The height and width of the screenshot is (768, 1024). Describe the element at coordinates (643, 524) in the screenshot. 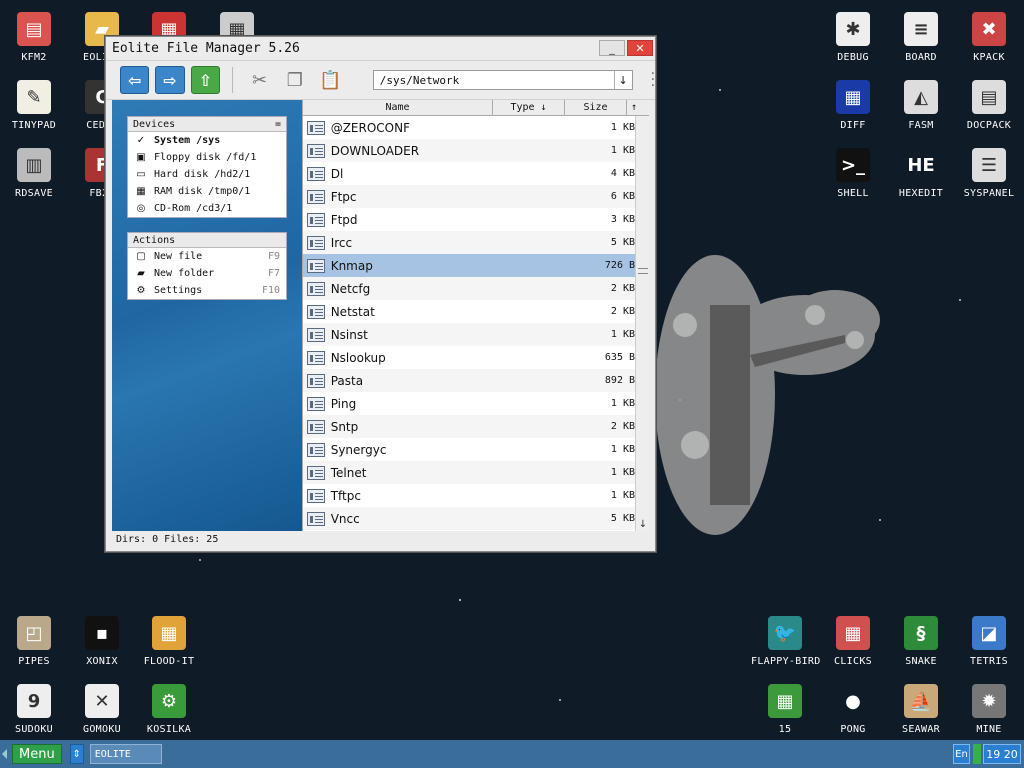

I see `scroll-down-icon: ↓` at that location.